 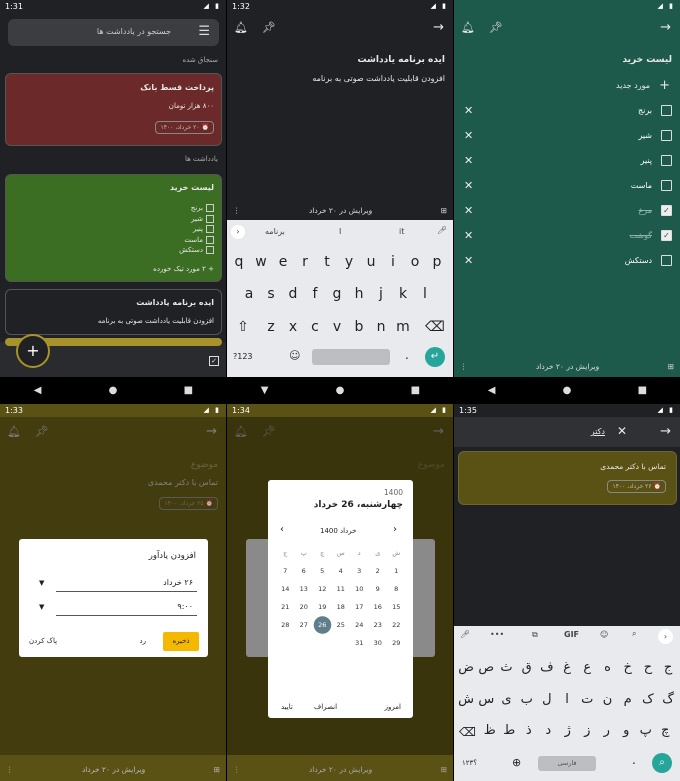 What do you see at coordinates (496, 27) in the screenshot?
I see `pin-icon: 📌︎` at bounding box center [496, 27].